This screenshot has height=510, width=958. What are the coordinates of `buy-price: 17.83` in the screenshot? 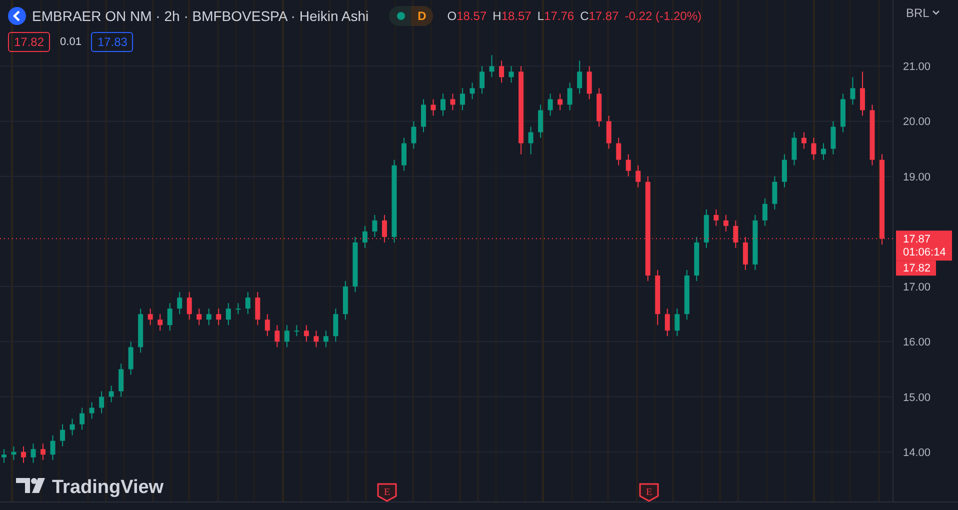 It's located at (112, 42).